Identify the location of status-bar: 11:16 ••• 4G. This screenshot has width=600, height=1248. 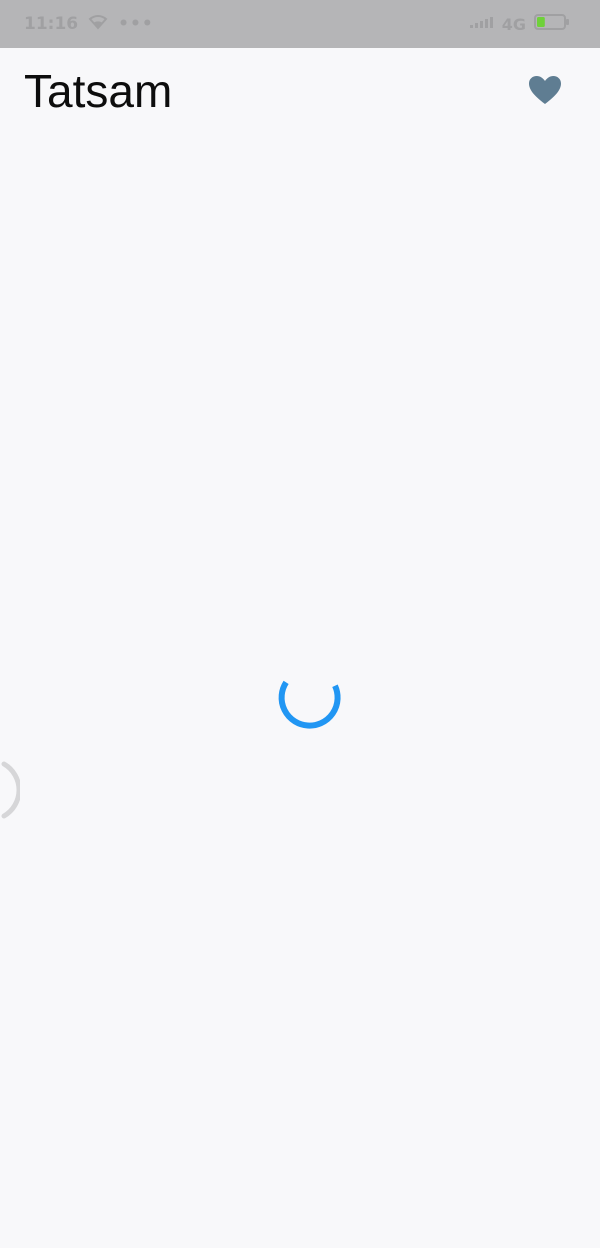
(300, 24).